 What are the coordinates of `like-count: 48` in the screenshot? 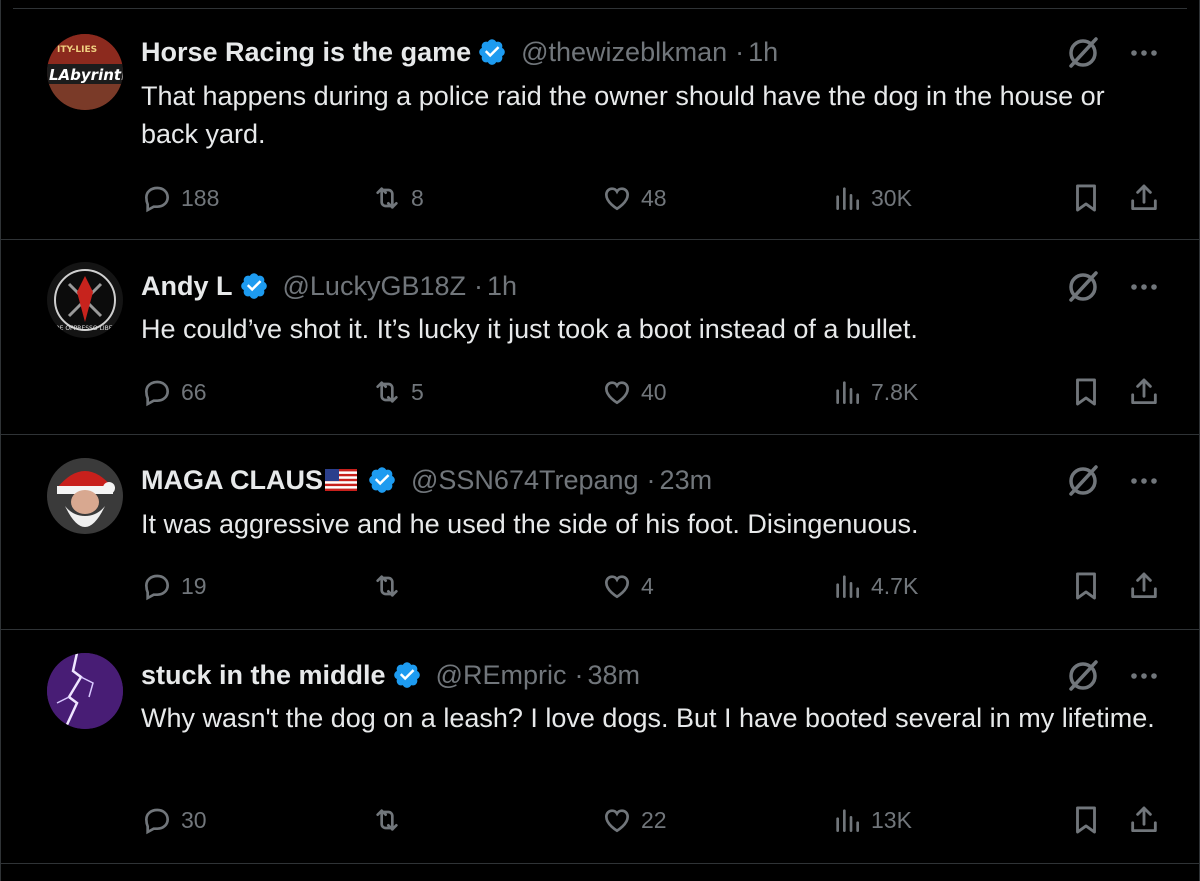 It's located at (654, 197).